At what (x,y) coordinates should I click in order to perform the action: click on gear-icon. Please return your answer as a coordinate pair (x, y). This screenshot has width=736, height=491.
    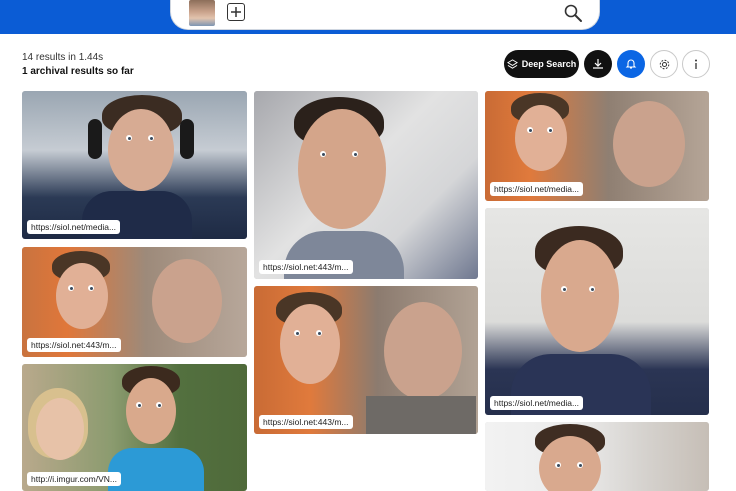
    Looking at the image, I should click on (664, 64).